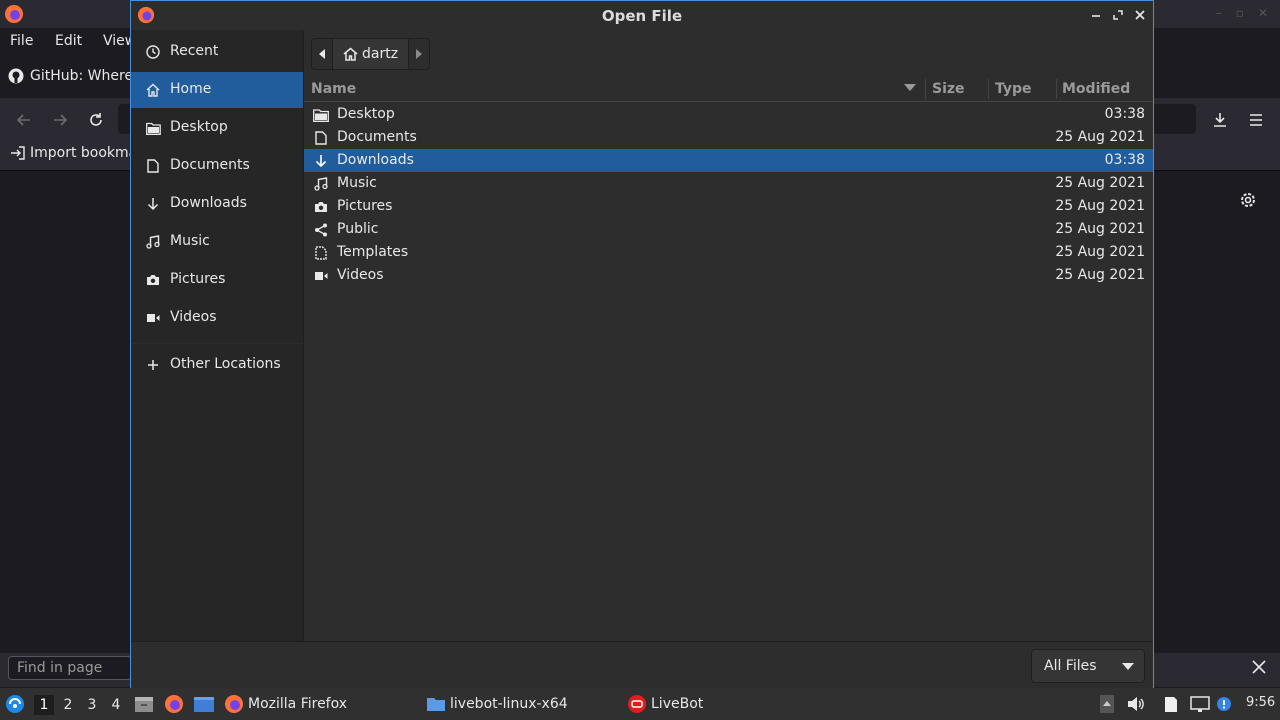  I want to click on filter-label: All Files, so click(1070, 666).